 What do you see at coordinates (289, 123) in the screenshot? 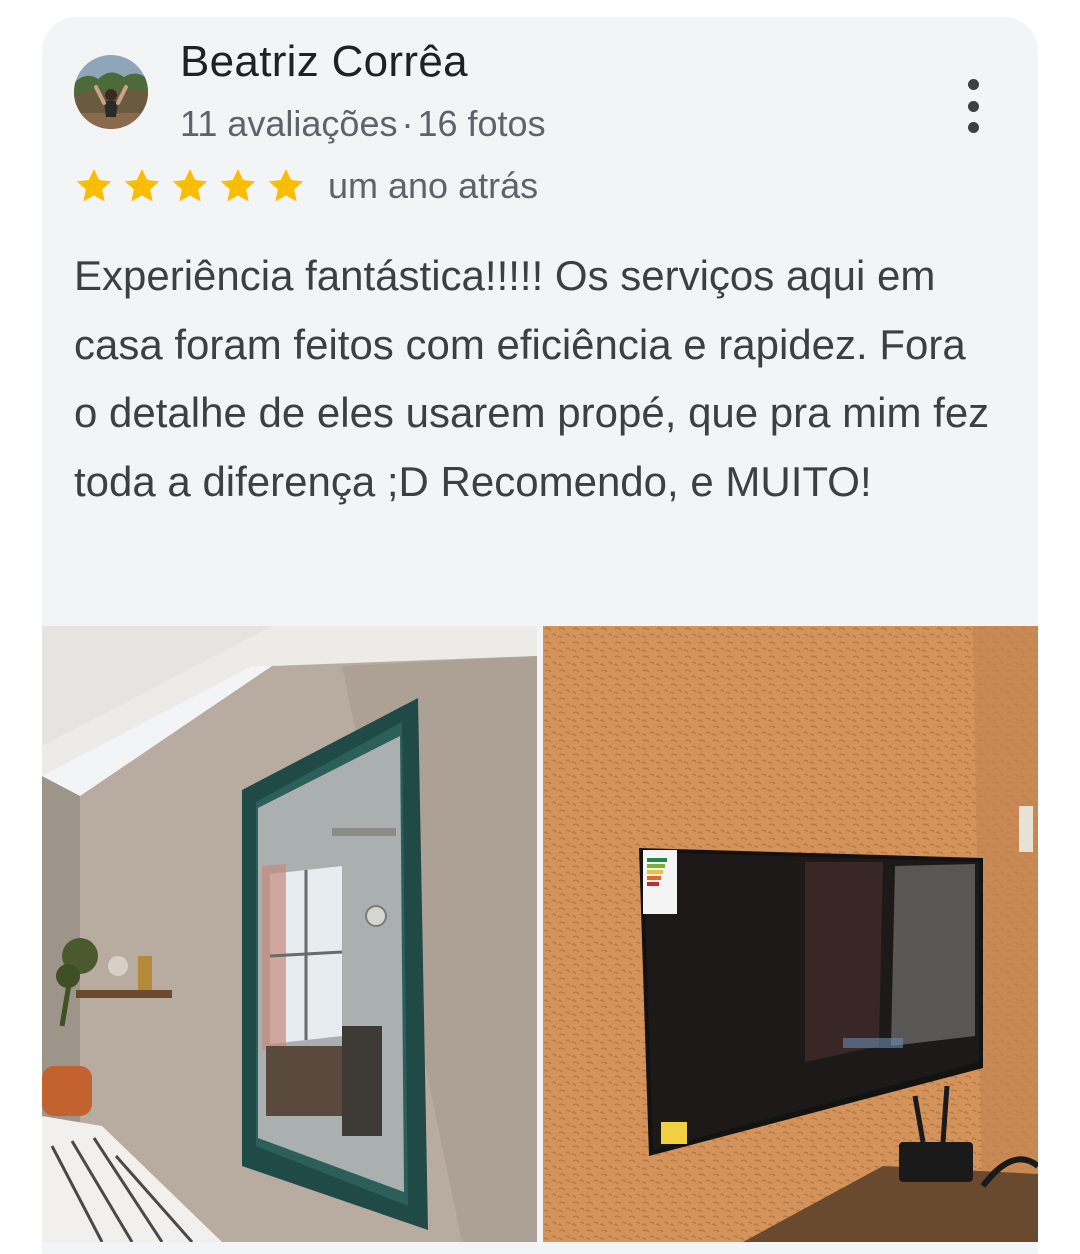
I see `reviews-count: 11 avaliações` at bounding box center [289, 123].